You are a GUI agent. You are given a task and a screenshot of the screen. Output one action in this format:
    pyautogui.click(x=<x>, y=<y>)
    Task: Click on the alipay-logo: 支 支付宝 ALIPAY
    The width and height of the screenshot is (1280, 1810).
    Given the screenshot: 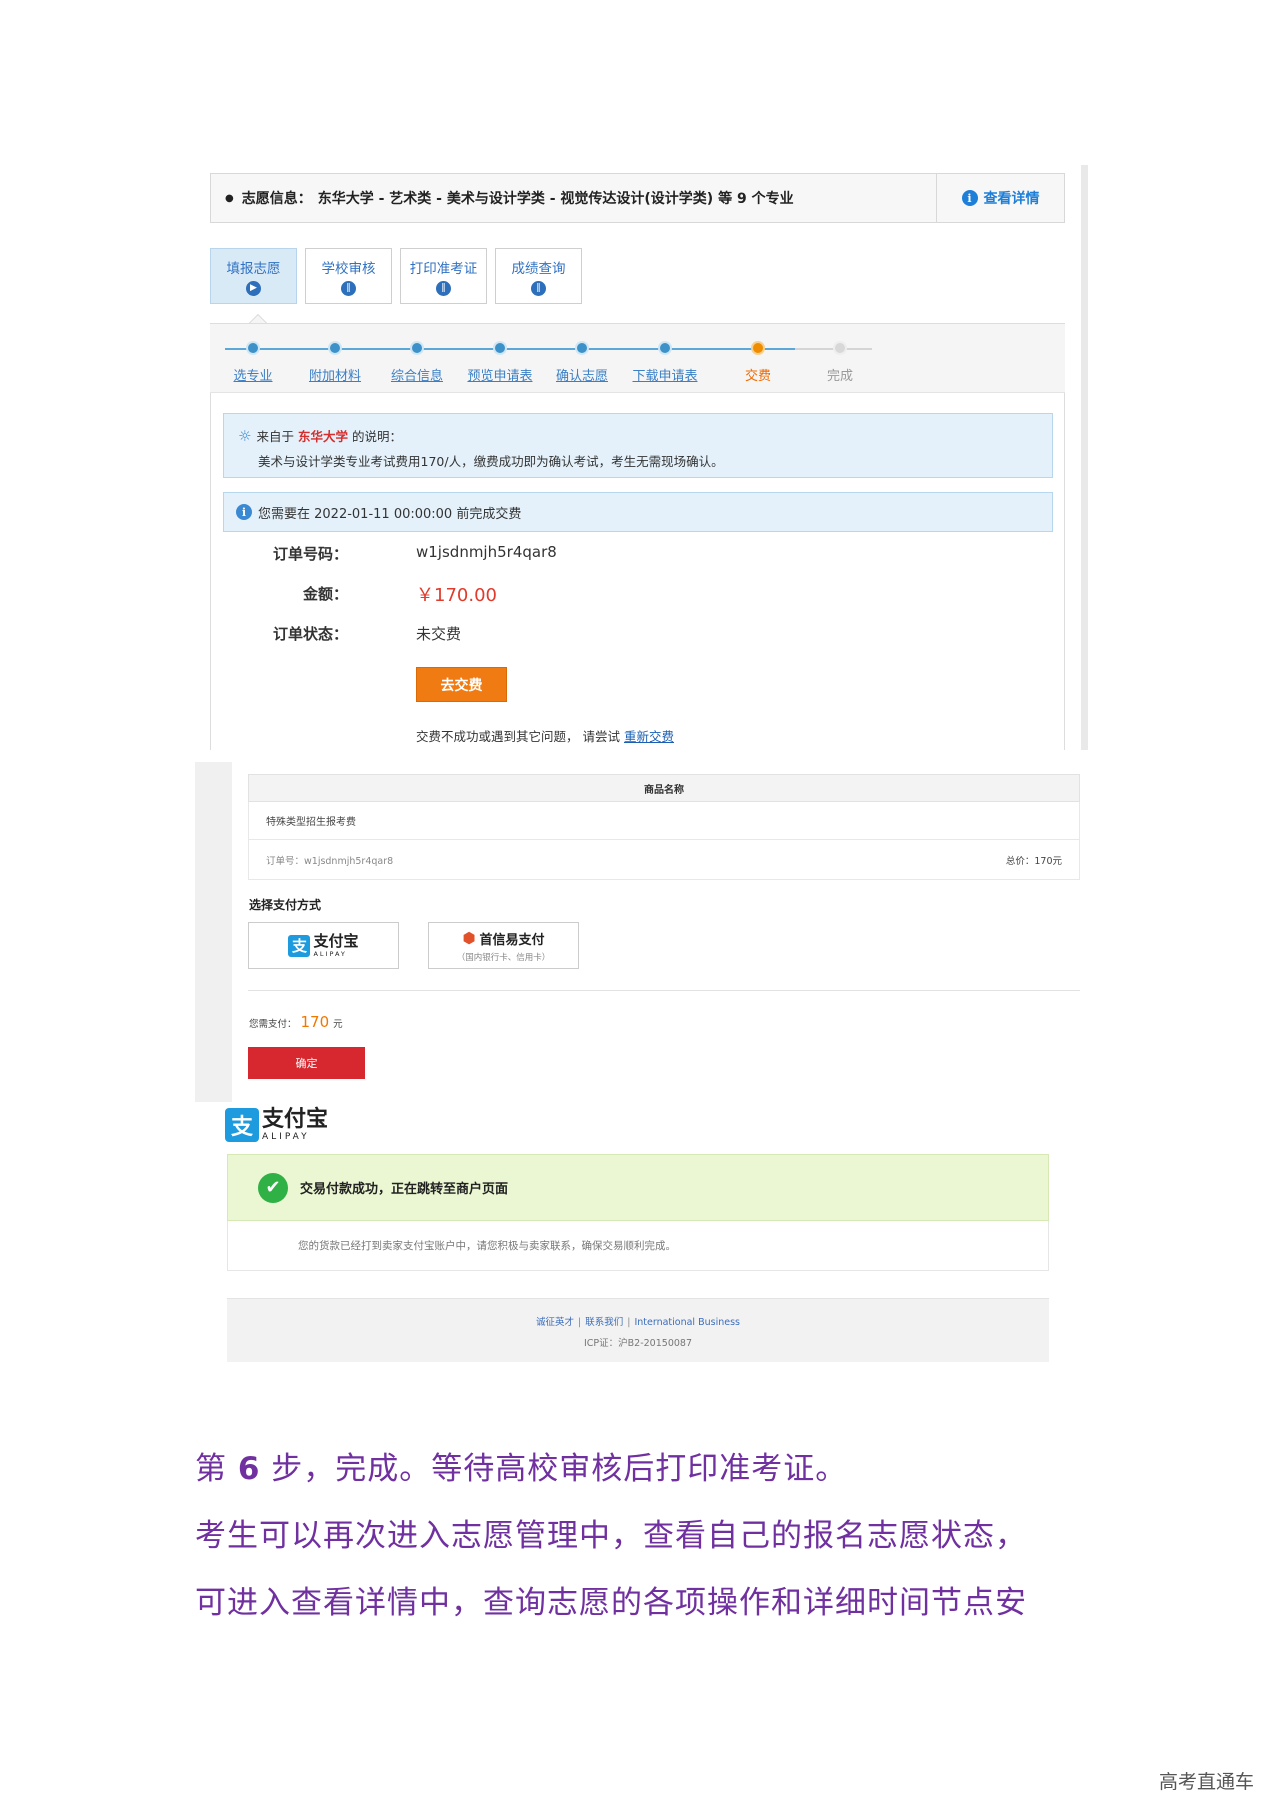 What is the action you would take?
    pyautogui.click(x=323, y=944)
    